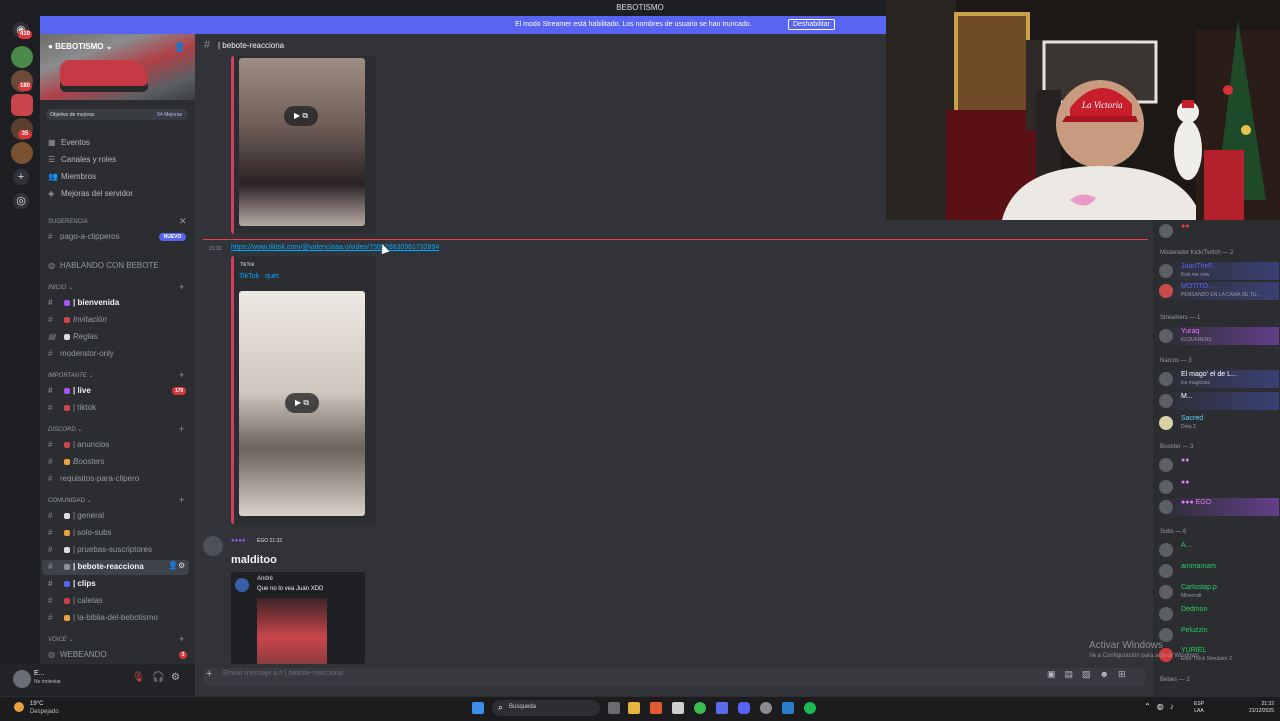  Describe the element at coordinates (158, 677) in the screenshot. I see `headphones-icon: 🎧` at that location.